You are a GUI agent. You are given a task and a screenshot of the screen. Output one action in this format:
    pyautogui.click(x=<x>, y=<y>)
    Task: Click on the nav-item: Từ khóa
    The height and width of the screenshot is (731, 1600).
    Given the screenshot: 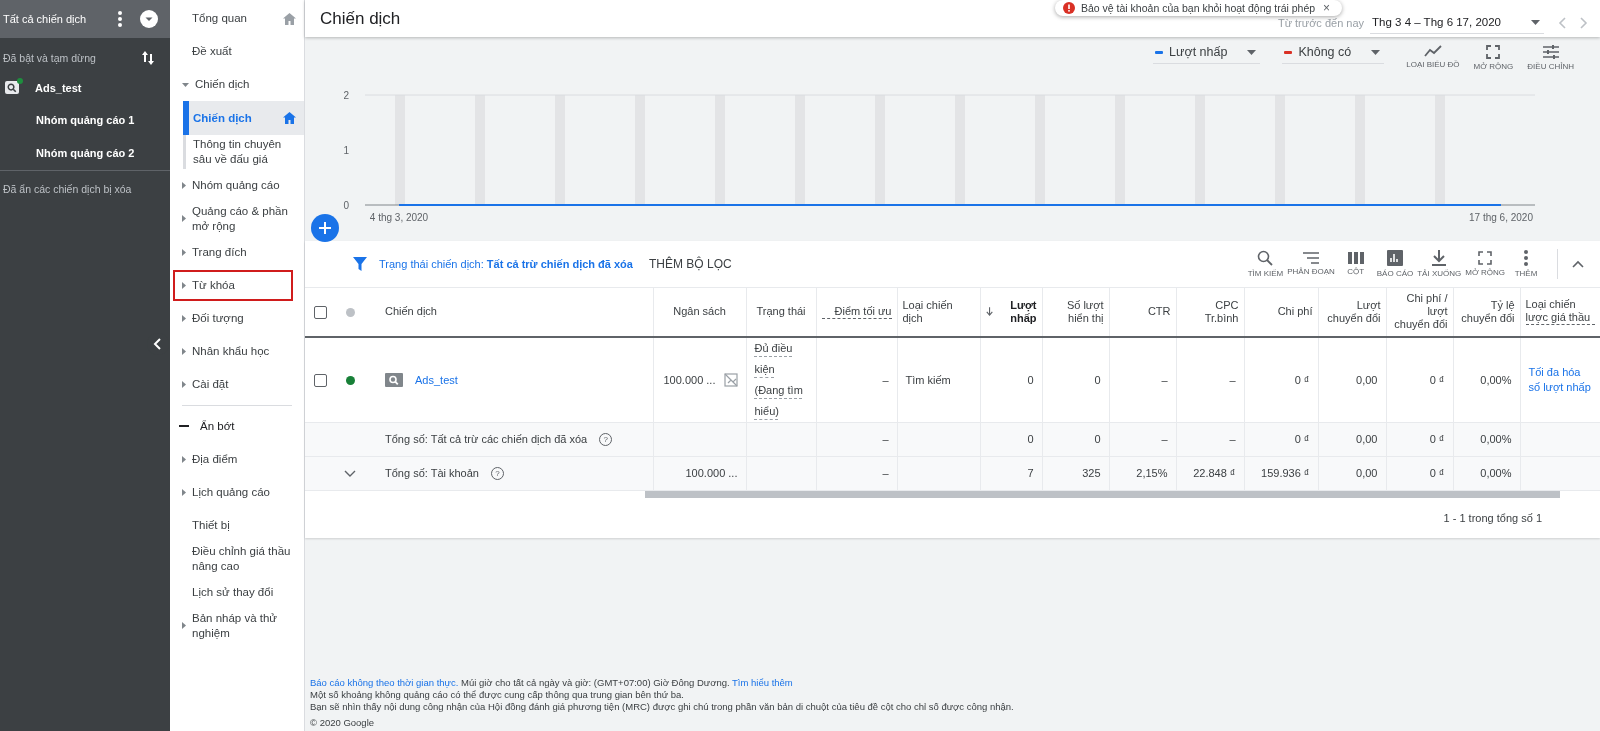 What is the action you would take?
    pyautogui.click(x=233, y=285)
    